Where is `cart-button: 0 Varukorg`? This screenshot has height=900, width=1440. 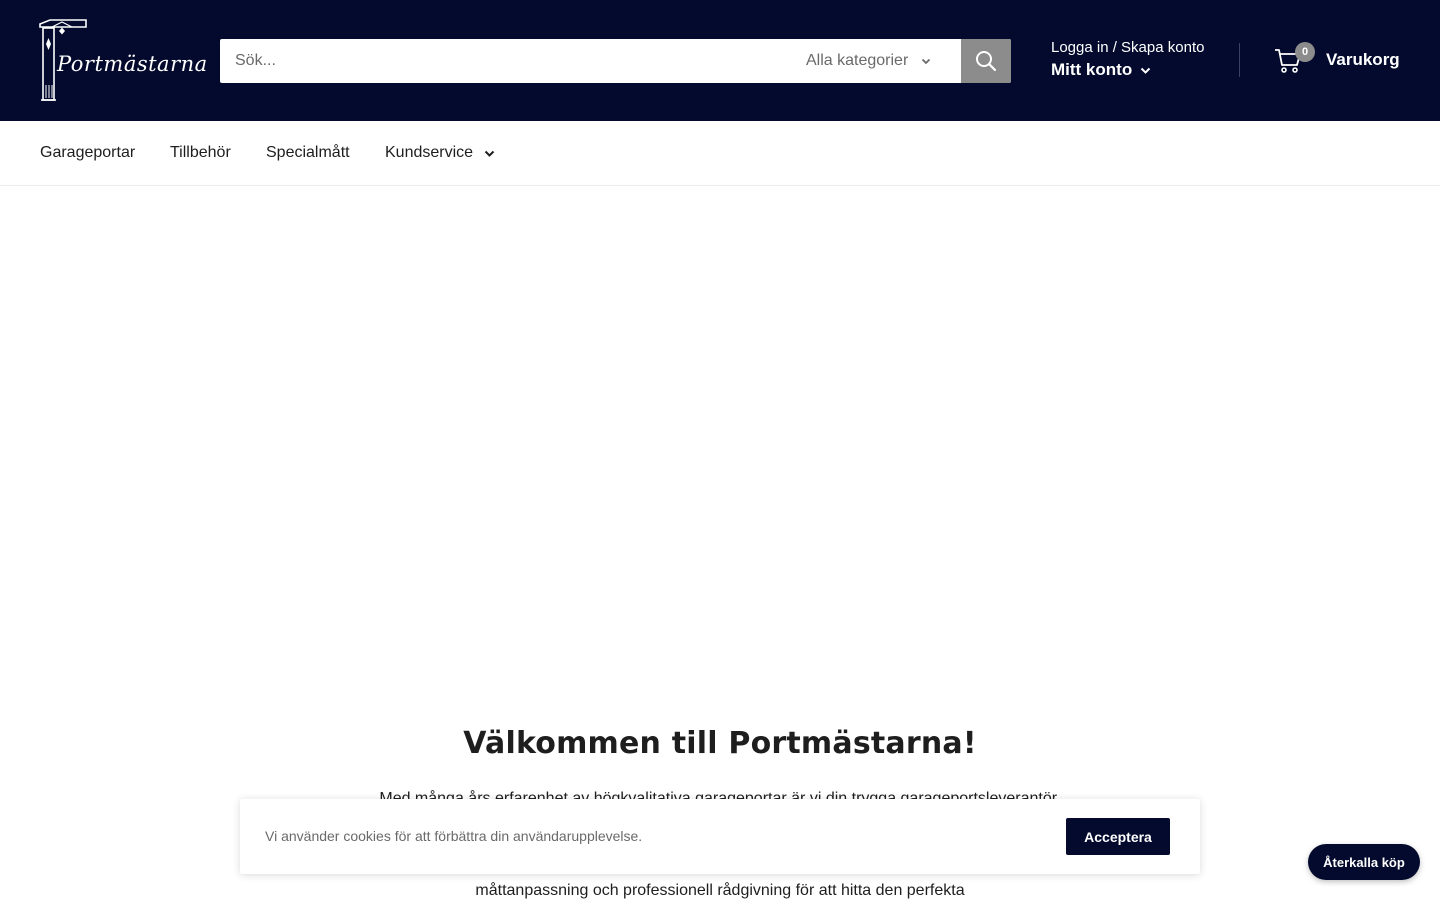
cart-button: 0 Varukorg is located at coordinates (1337, 59).